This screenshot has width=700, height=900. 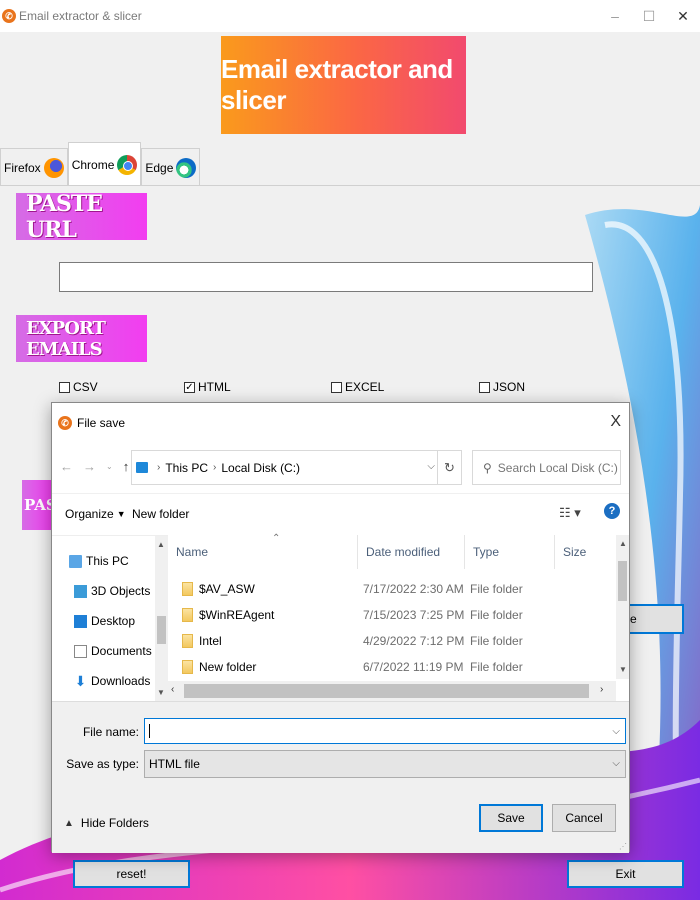 I want to click on dialog-title-bar: ✆ File save X, so click(x=340, y=423).